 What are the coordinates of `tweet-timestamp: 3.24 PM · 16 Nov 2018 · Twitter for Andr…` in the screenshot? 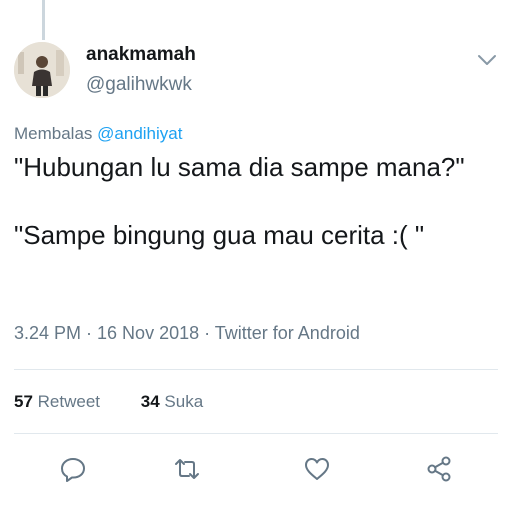 It's located at (187, 333).